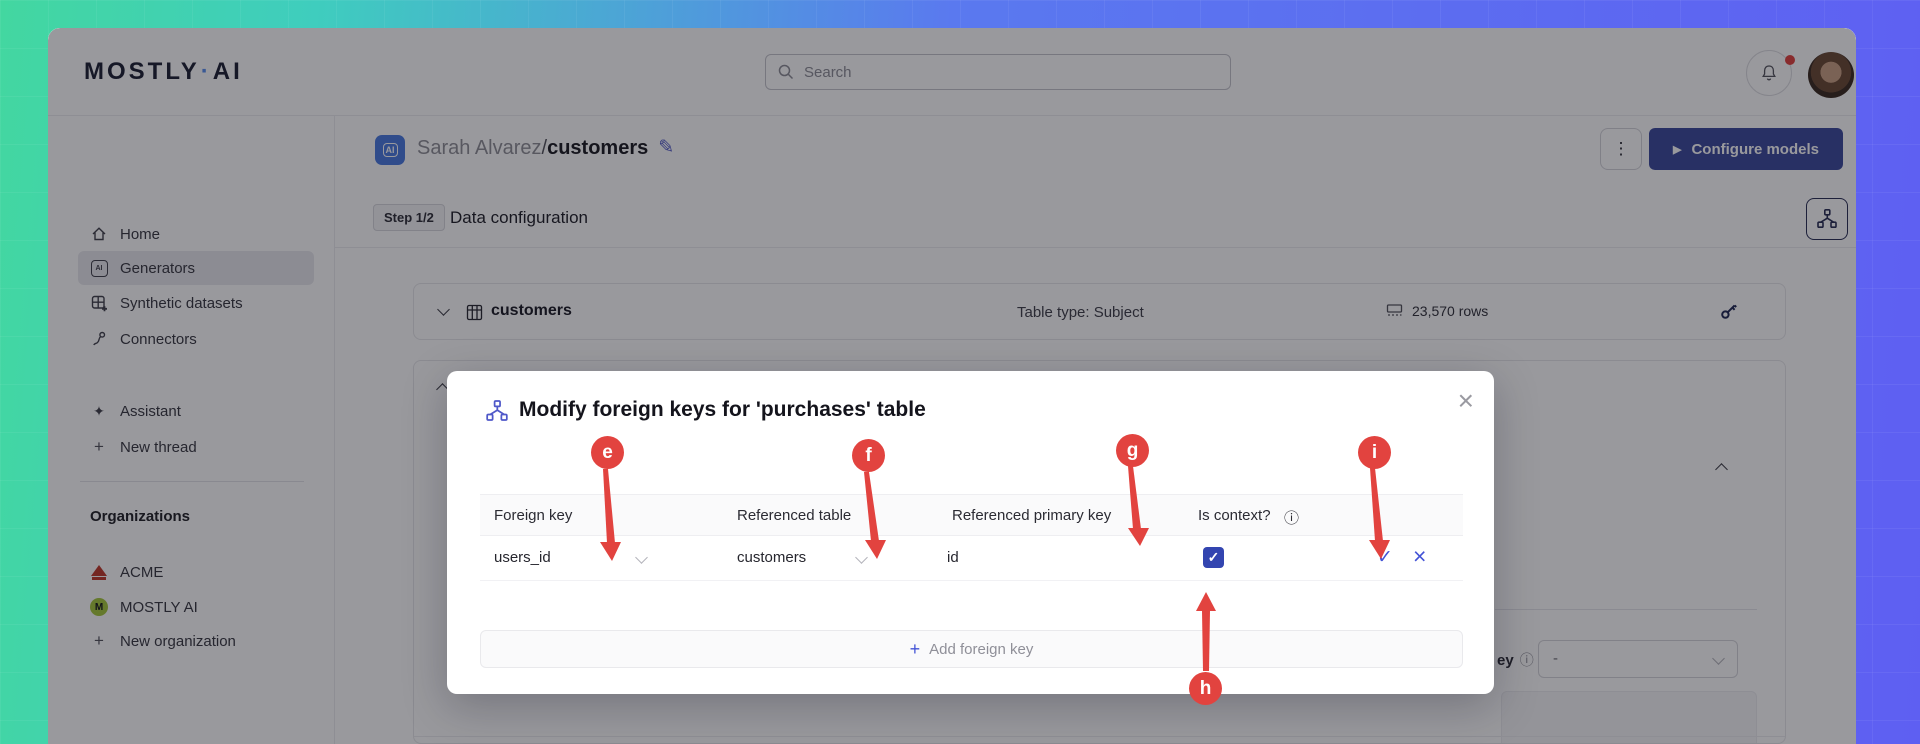 Image resolution: width=1920 pixels, height=744 pixels. I want to click on annotation-g: g, so click(1132, 450).